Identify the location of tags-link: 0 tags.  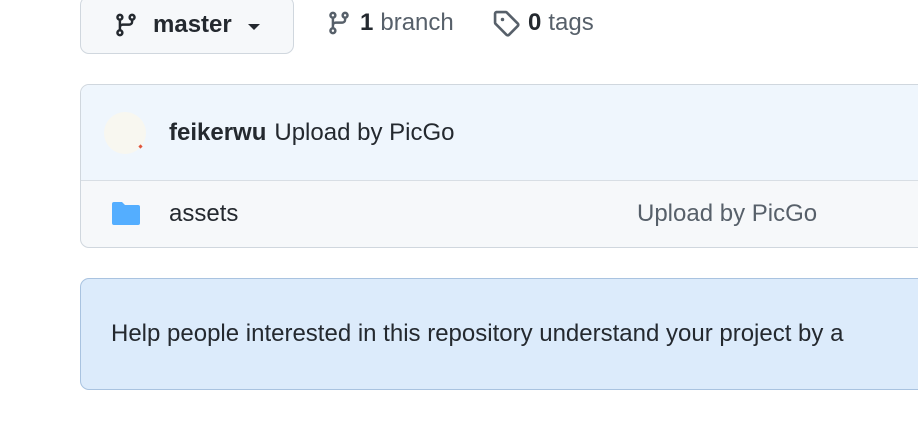
(543, 23).